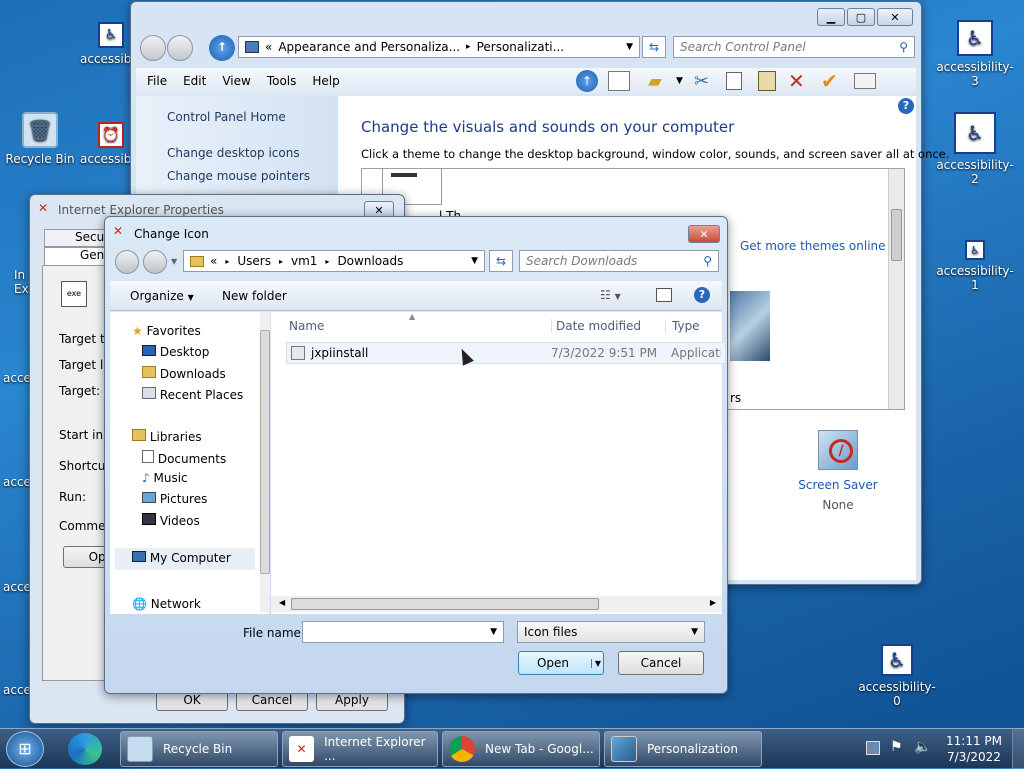 This screenshot has width=1024, height=769. I want to click on file-name-input: ▼, so click(403, 632).